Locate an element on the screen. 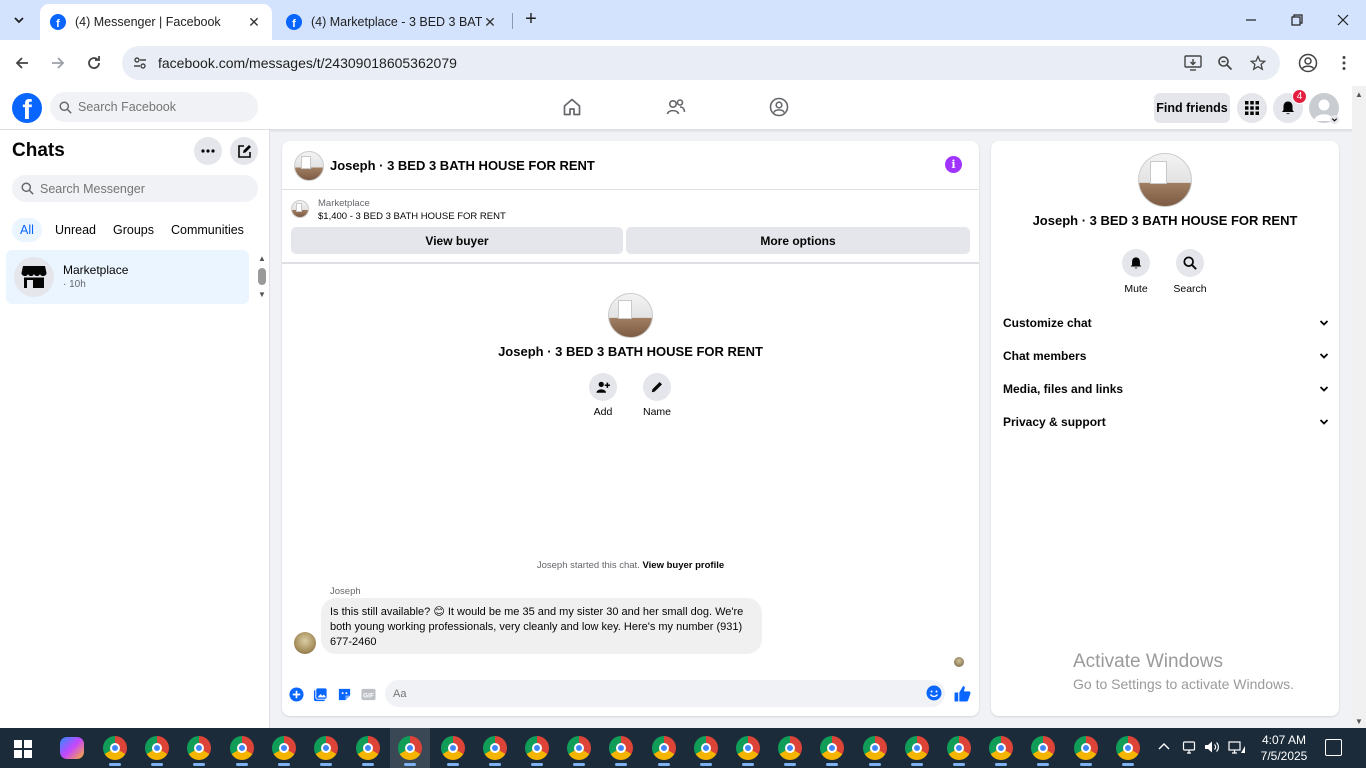  listing-title: $1,400 - 3 BED 3 BATH HOUSE FOR RENT is located at coordinates (412, 216).